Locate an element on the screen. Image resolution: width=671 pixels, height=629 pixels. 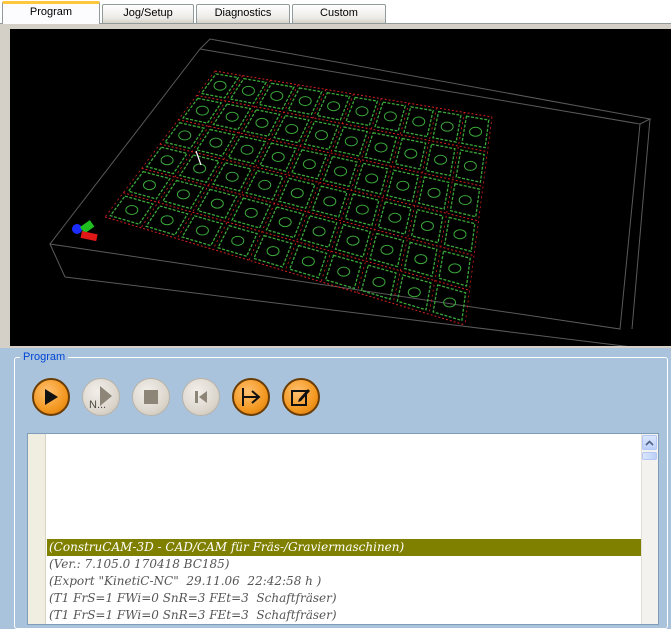
axis-gizmo-icon is located at coordinates (85, 231).